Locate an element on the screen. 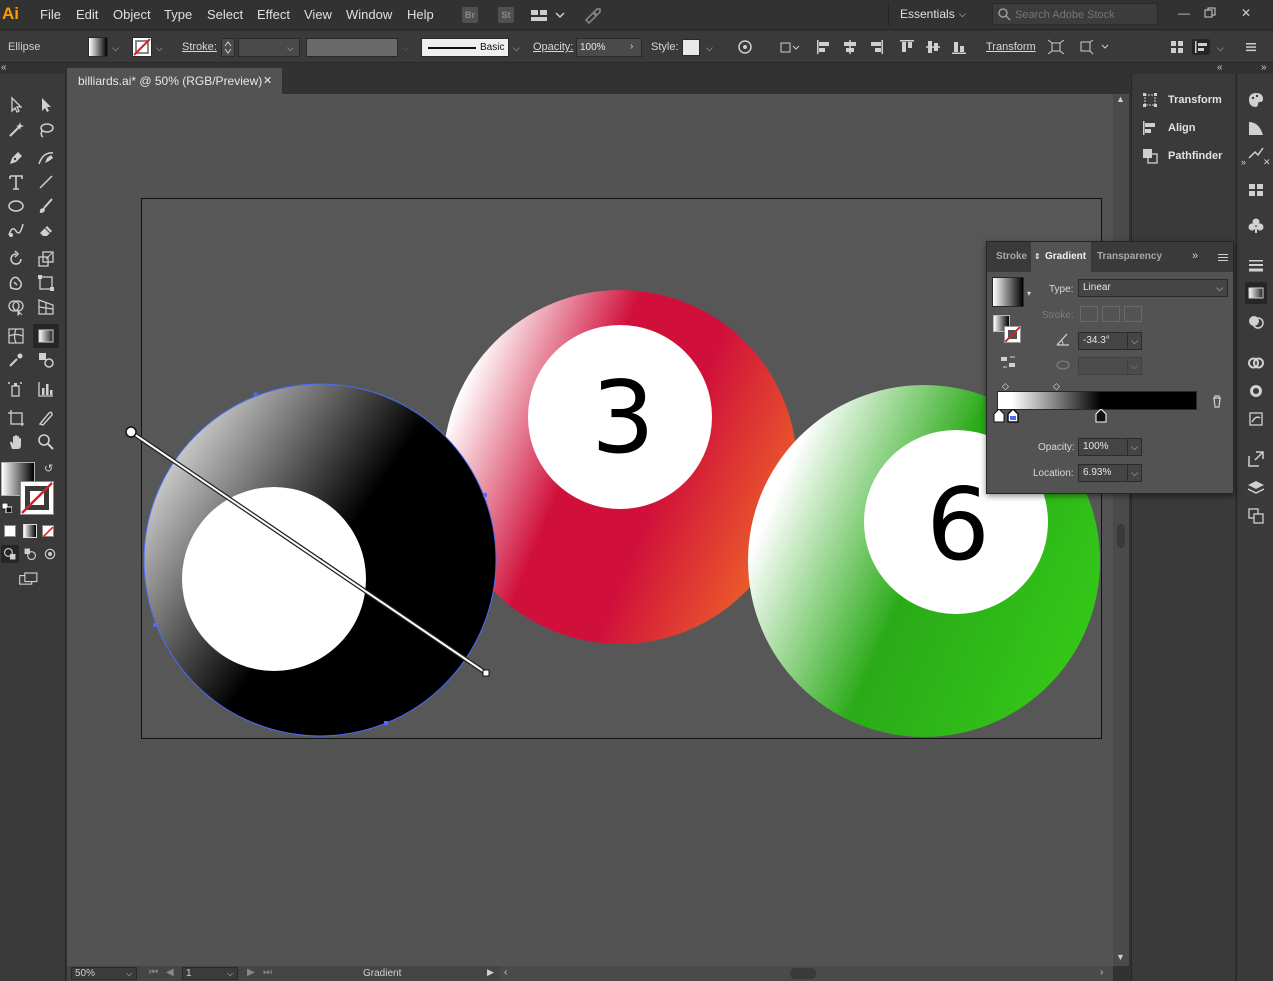  perspective-grid-tool is located at coordinates (46, 307).